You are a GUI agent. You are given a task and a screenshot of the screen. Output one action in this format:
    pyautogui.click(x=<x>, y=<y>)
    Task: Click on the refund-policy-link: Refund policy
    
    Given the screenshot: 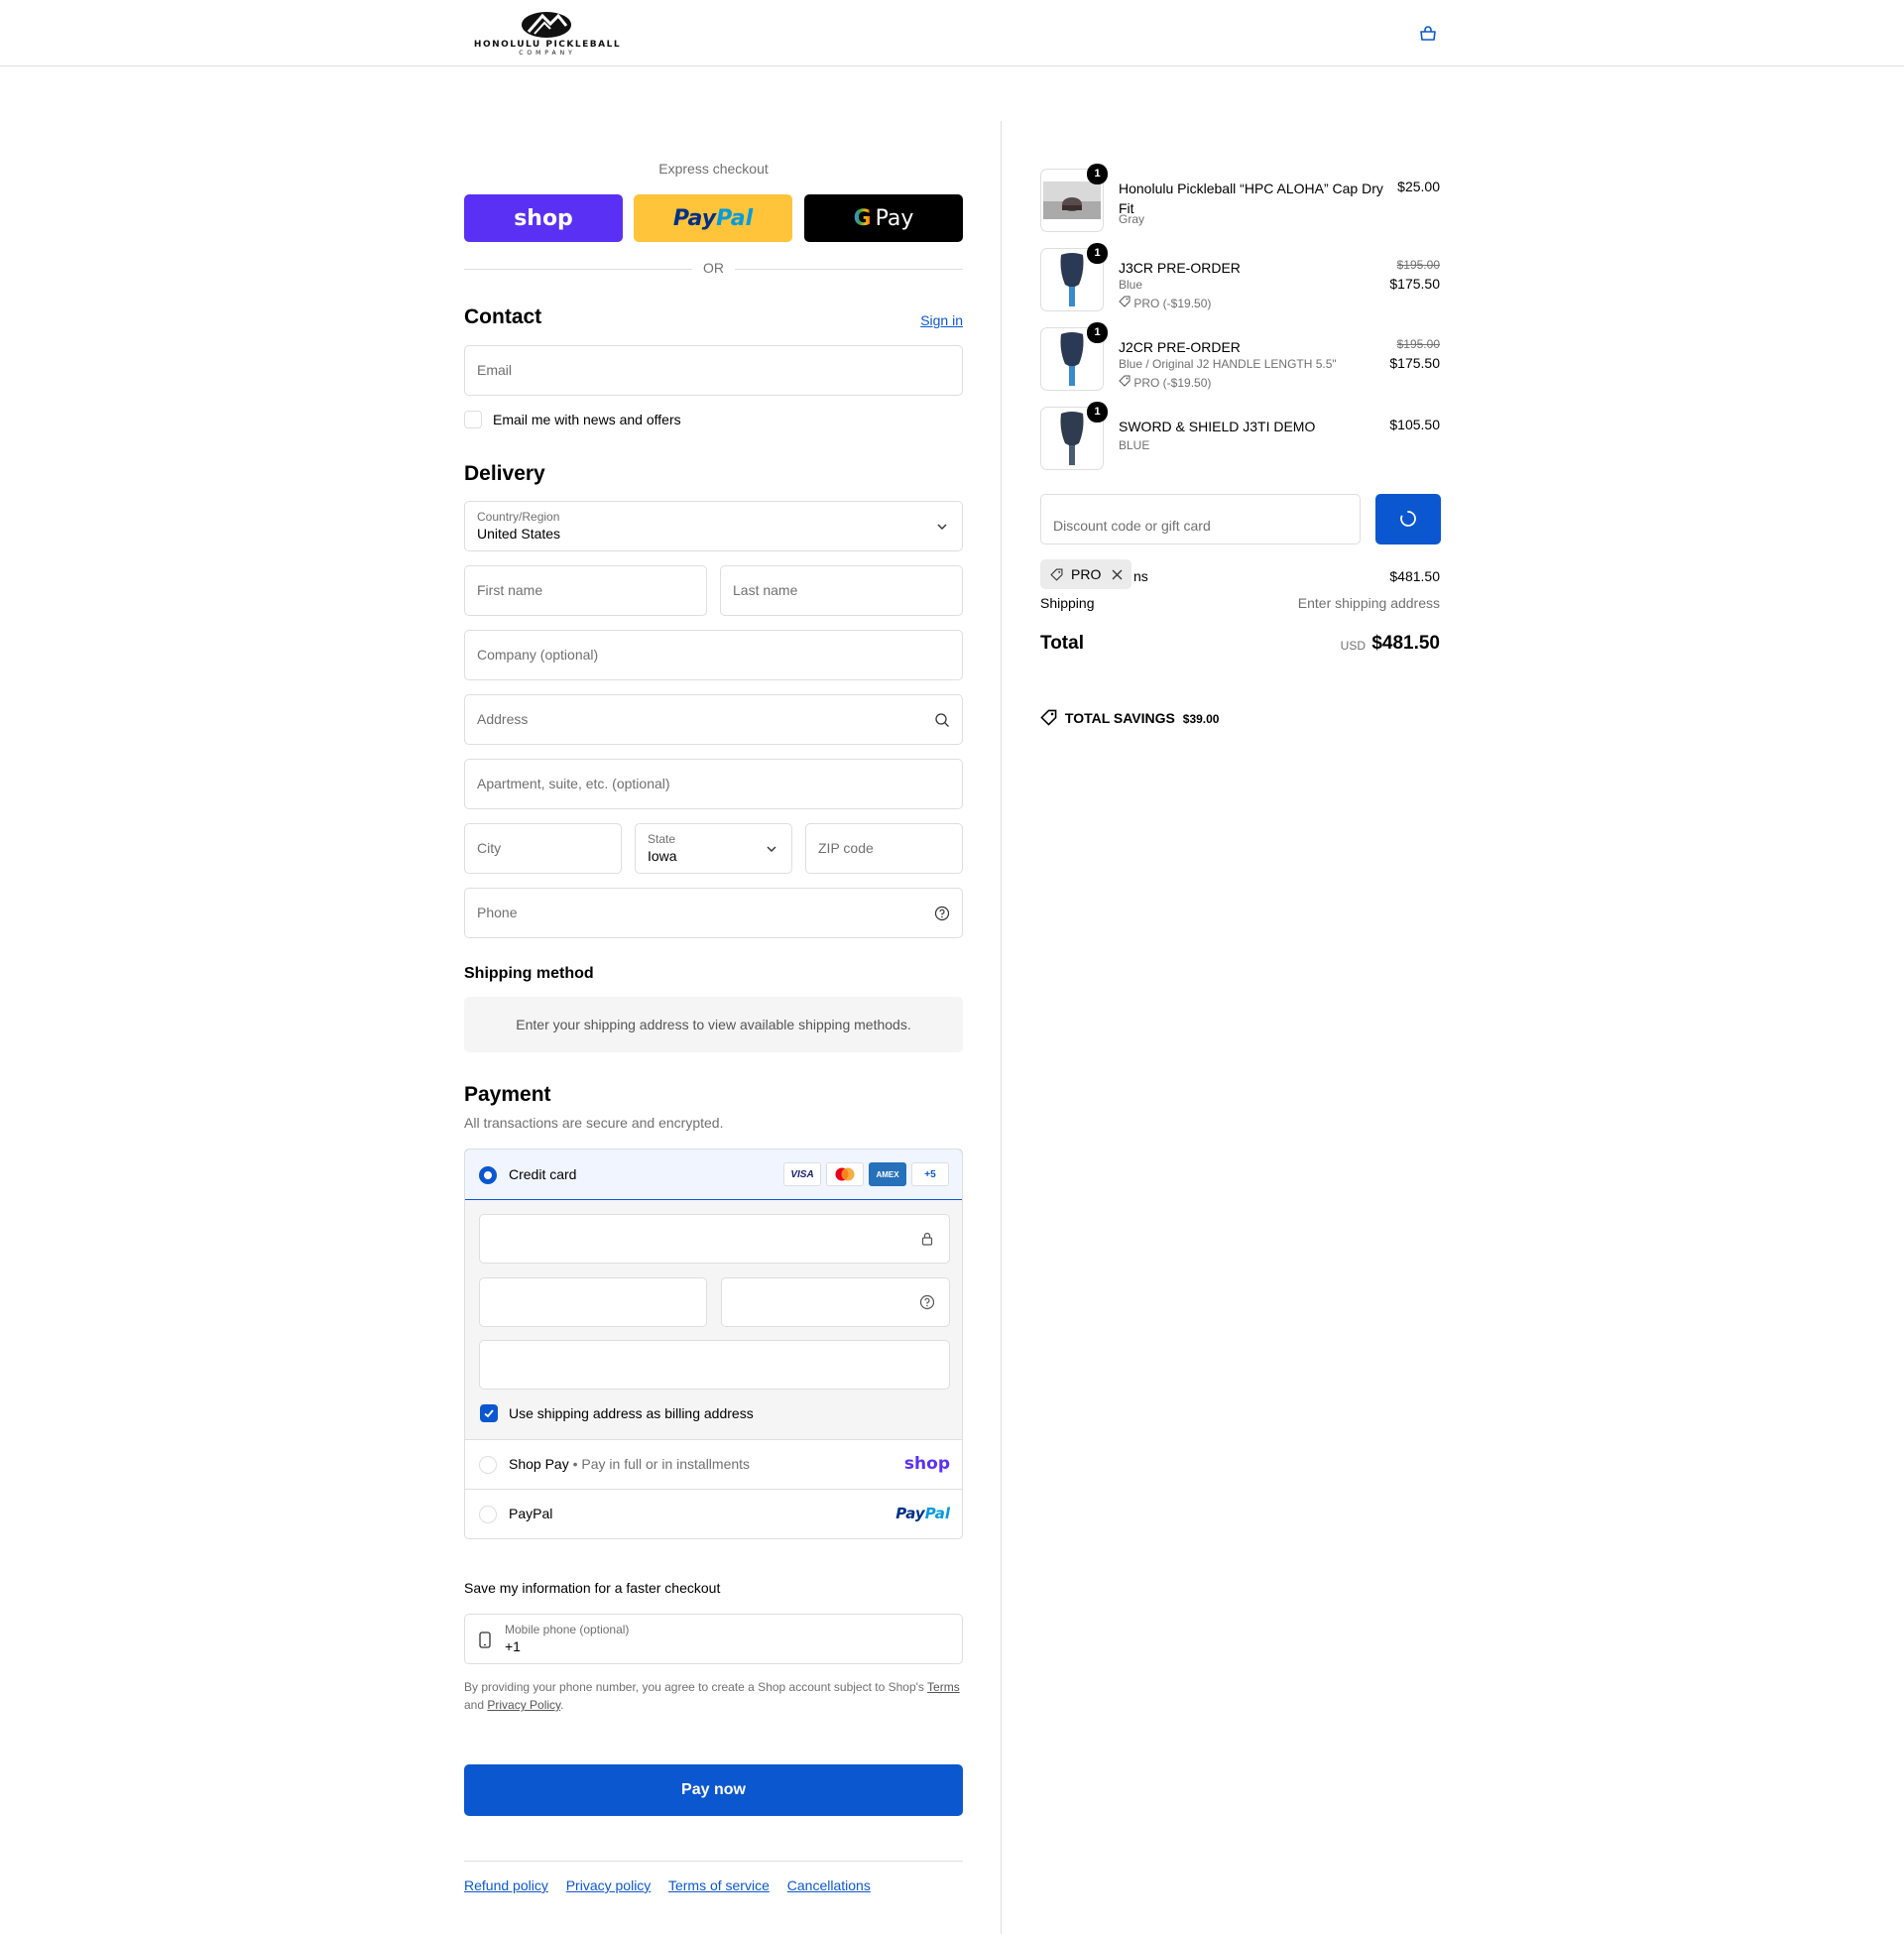 What is the action you would take?
    pyautogui.click(x=506, y=1885)
    